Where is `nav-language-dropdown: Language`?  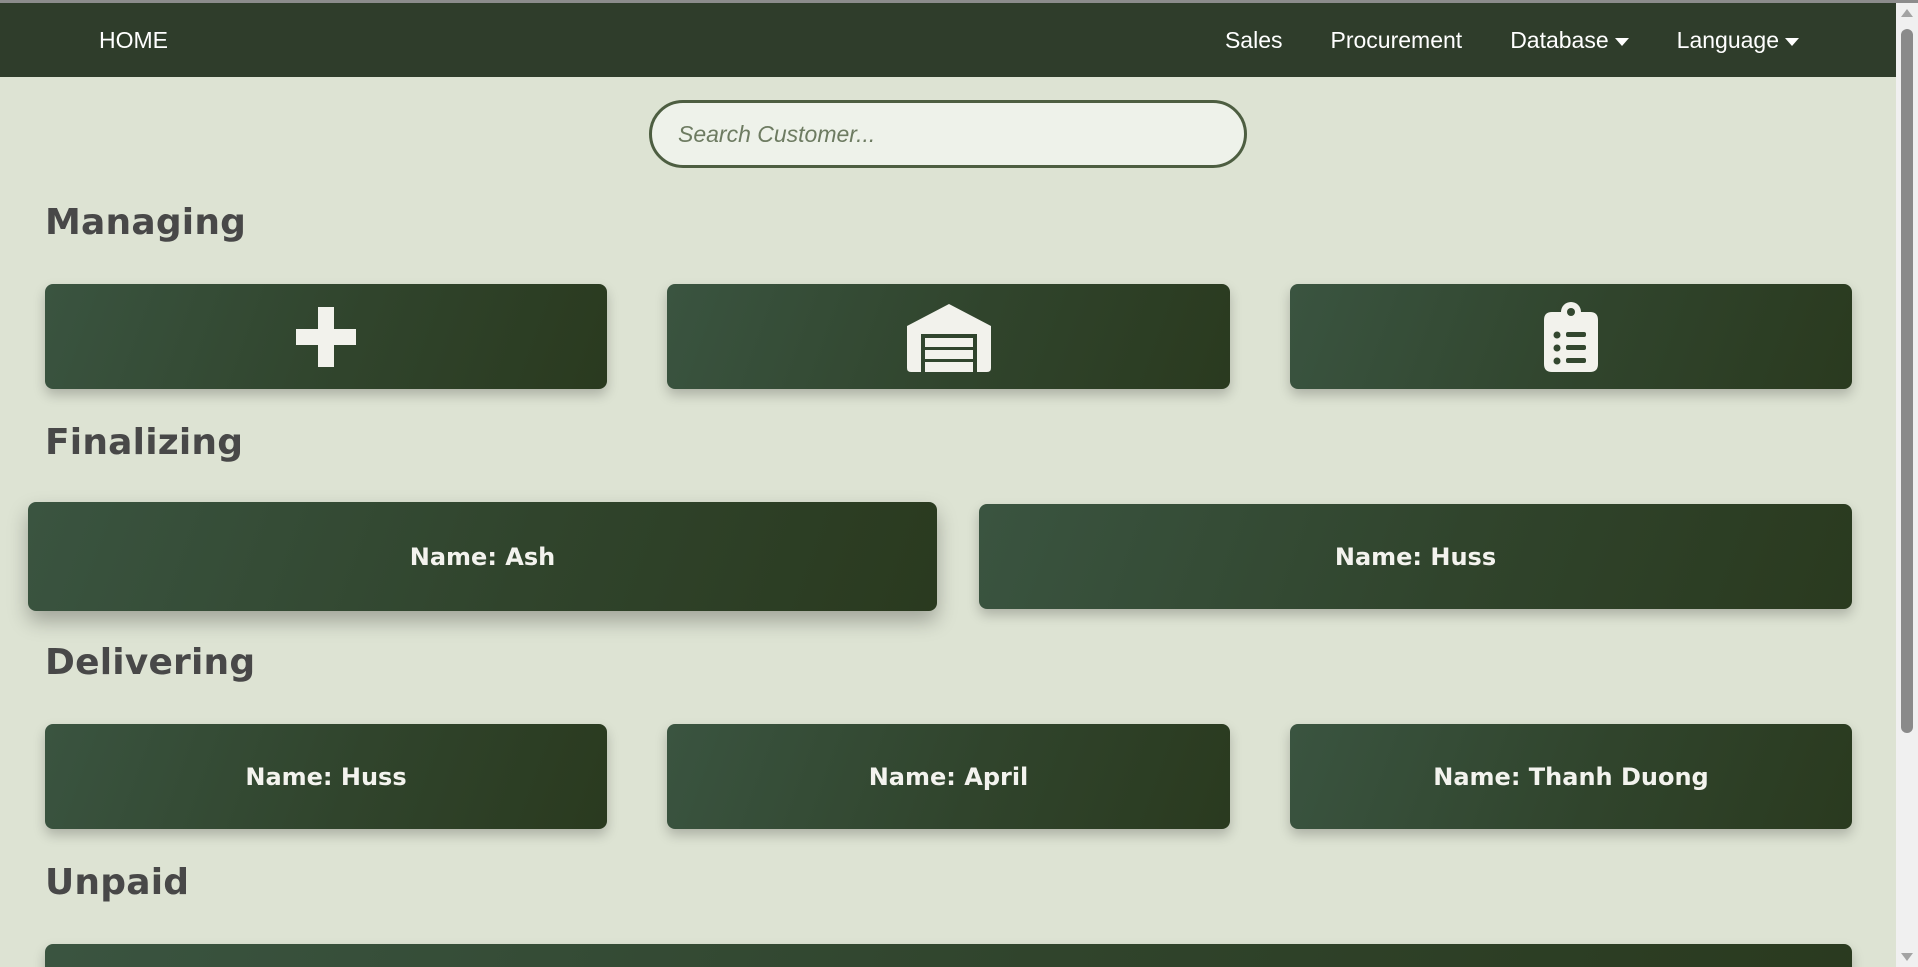
nav-language-dropdown: Language is located at coordinates (1738, 40).